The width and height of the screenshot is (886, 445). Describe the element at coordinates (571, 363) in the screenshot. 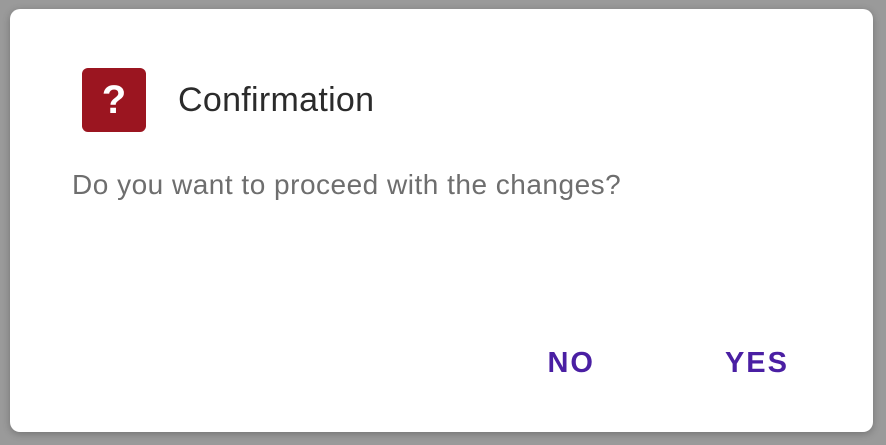

I see `no-button: NO` at that location.